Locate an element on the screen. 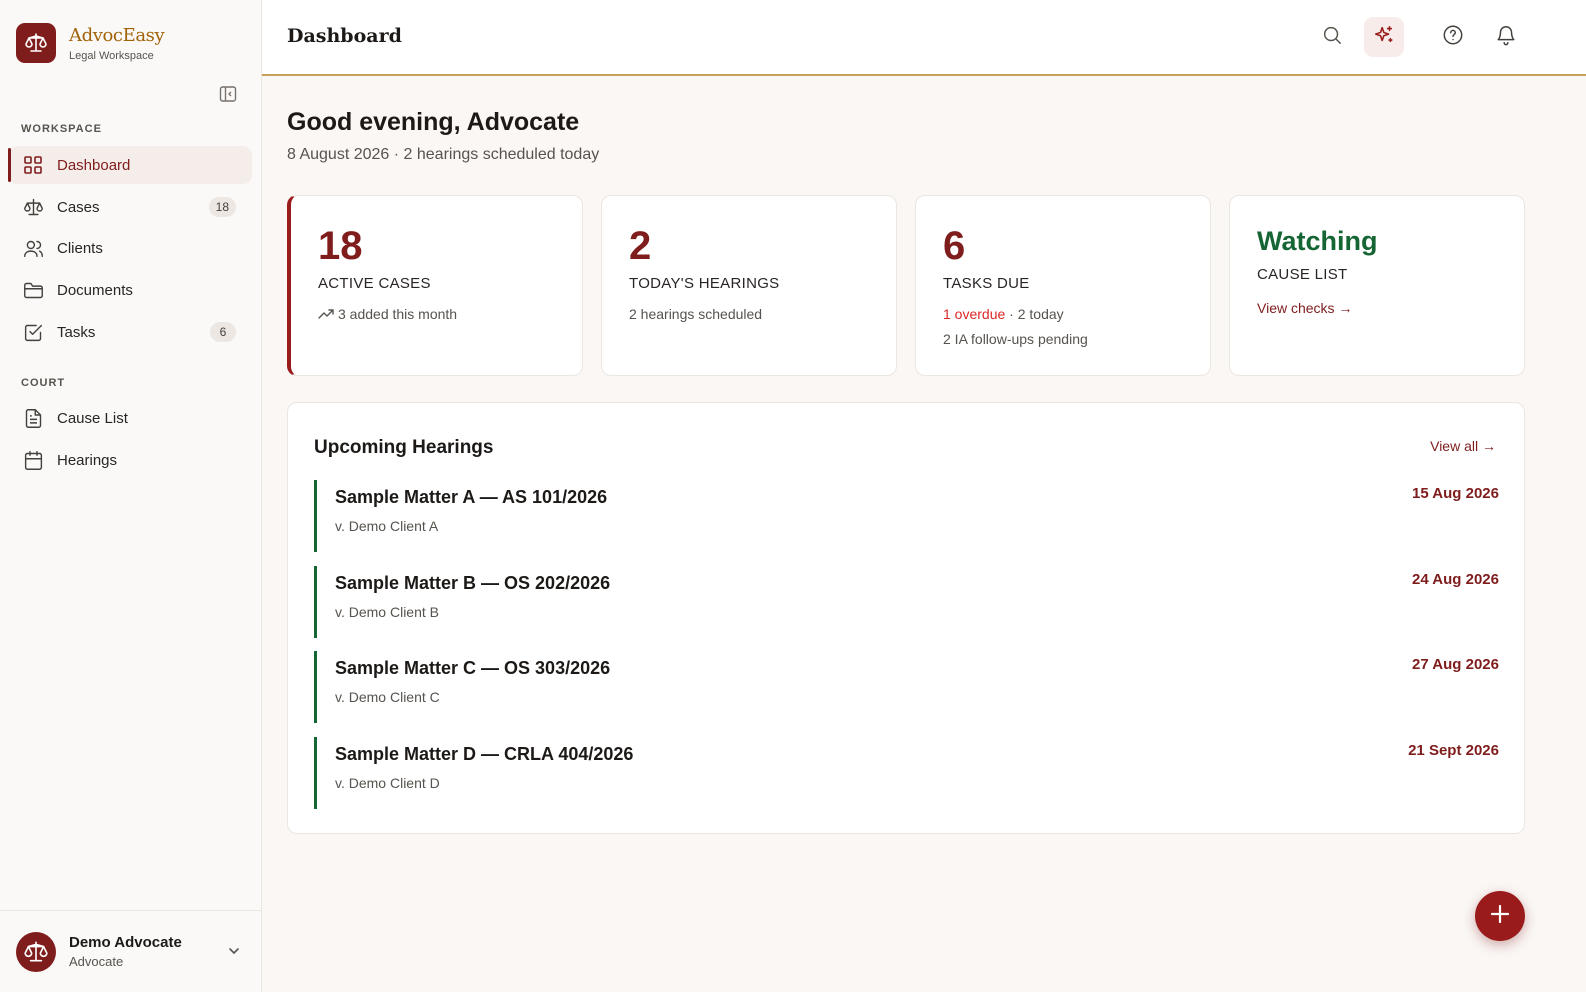 The image size is (1586, 992). sidebar-item-label: Hearings is located at coordinates (87, 460).